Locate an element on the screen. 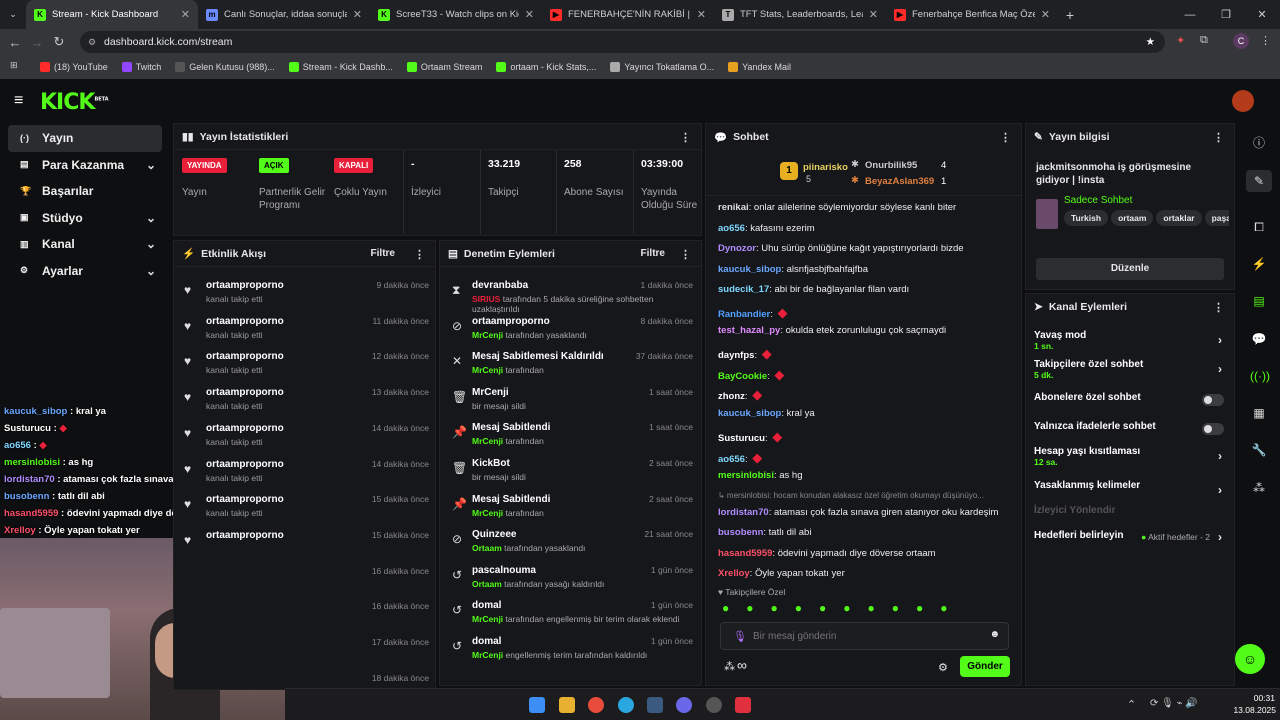  support-fab-icon: ☺ is located at coordinates (1250, 659).